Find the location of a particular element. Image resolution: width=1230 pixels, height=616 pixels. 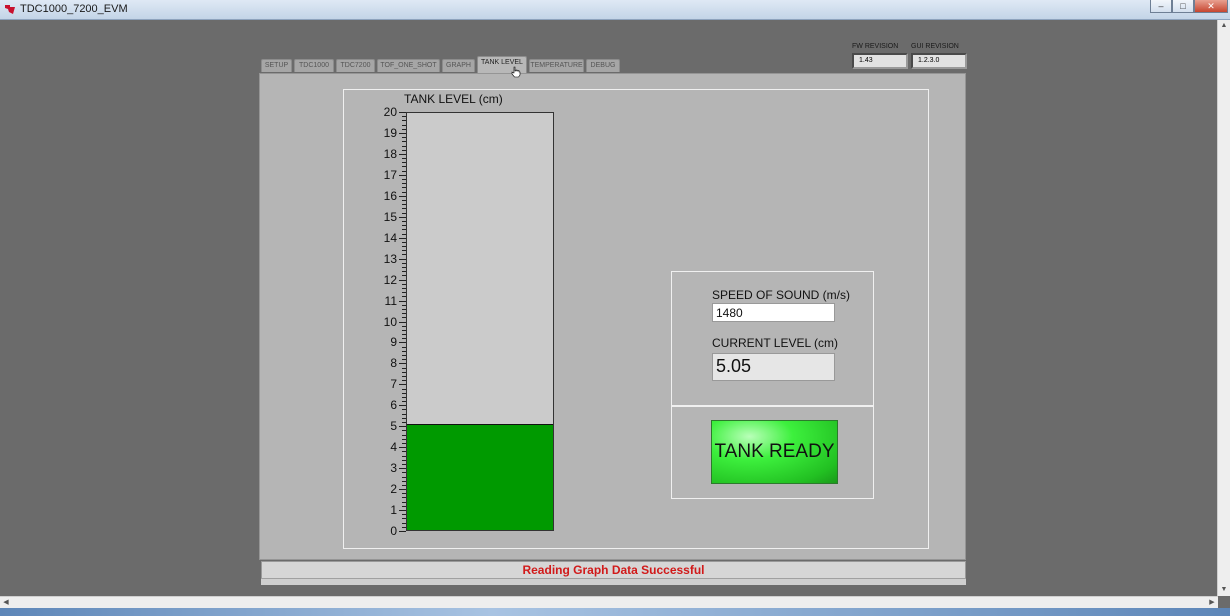

scale-tick-label: 11 is located at coordinates (390, 300).